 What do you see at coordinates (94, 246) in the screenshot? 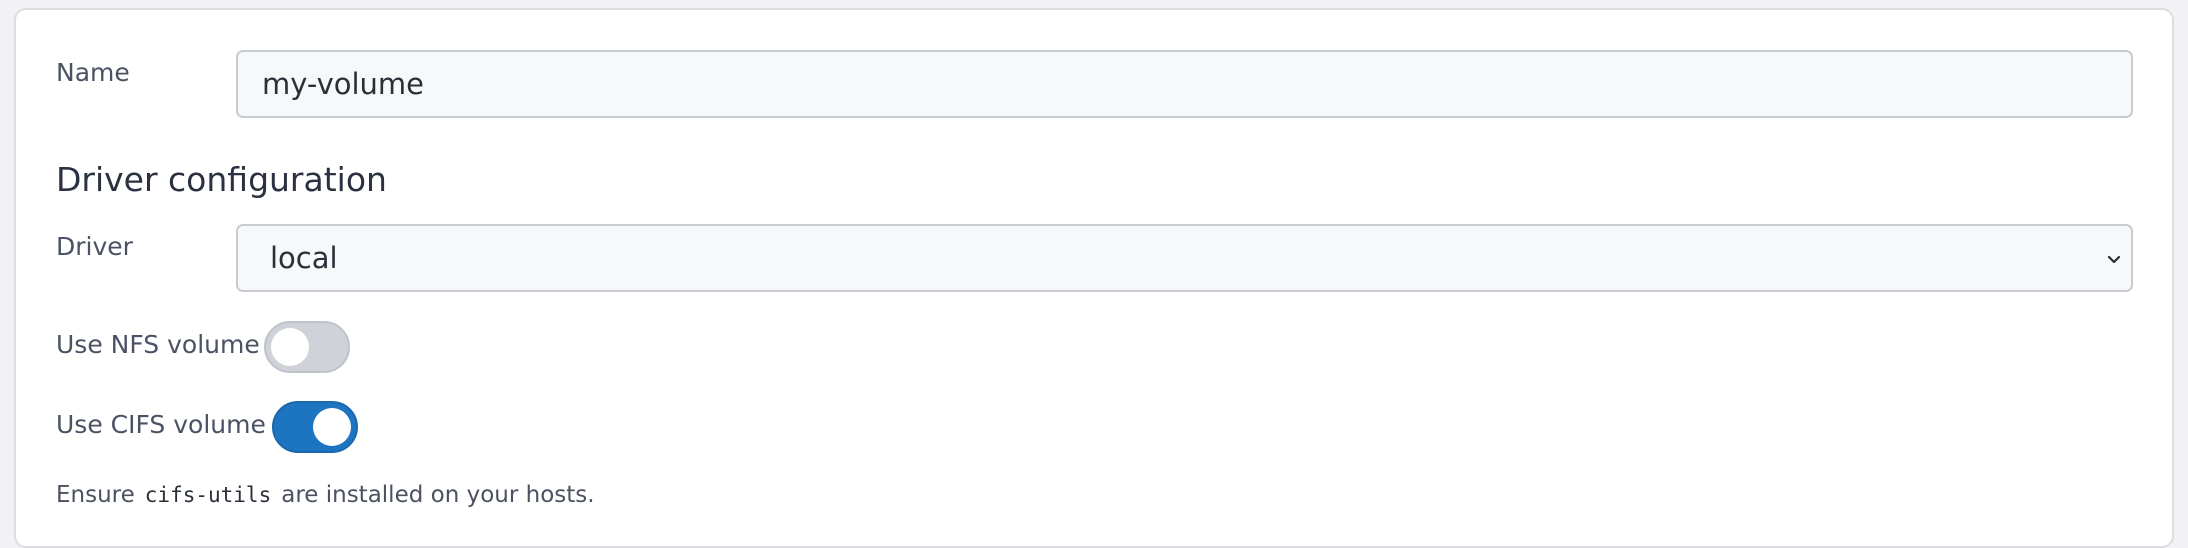
I see `driver-label: Driver` at bounding box center [94, 246].